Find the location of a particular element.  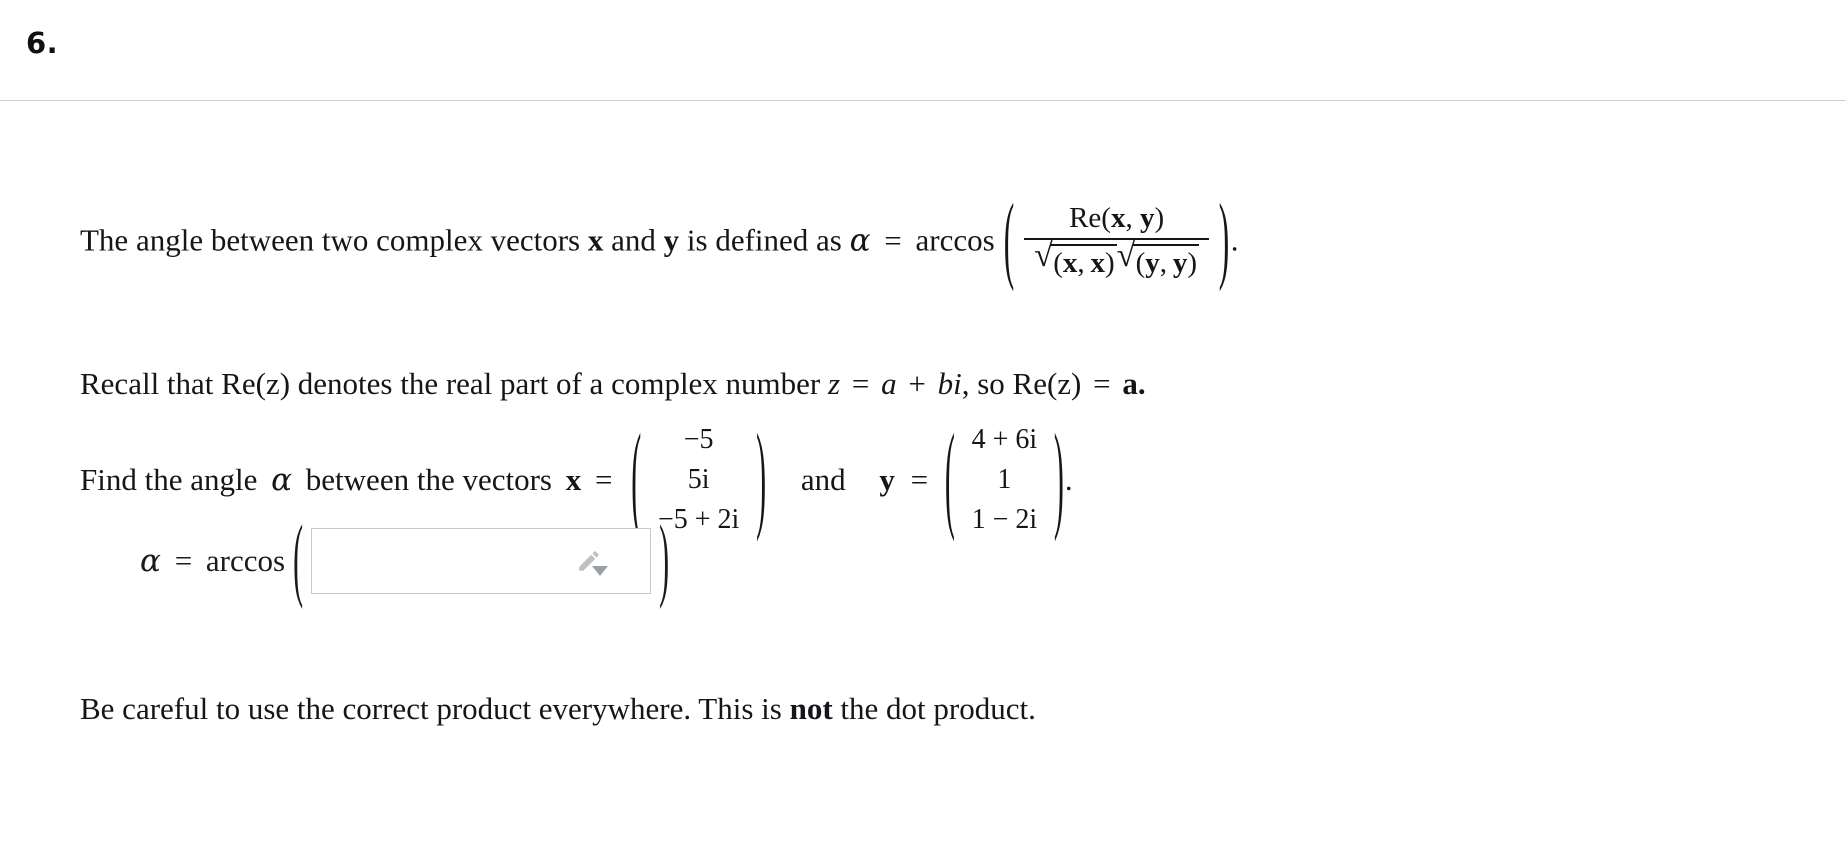

vector-x-paren-open: ( is located at coordinates (636, 477).